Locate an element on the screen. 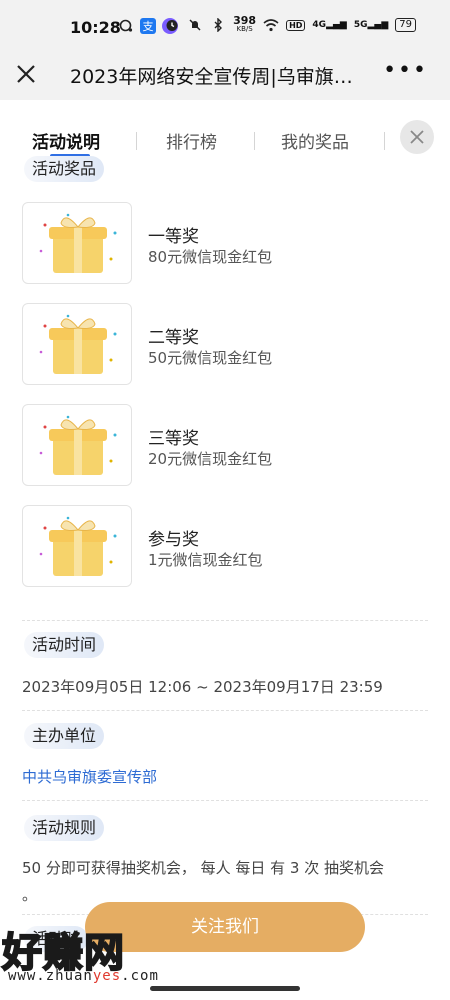  status-bar: 10:28 支 ● 398 KB/S HD 4G▂▄▆ 5G▂▄▆ 79 is located at coordinates (225, 26).